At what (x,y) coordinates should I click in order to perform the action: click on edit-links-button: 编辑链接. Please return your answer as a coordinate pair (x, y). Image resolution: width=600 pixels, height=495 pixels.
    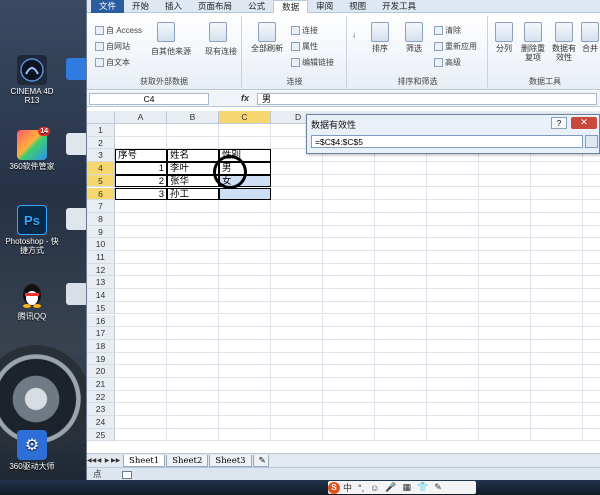
    Looking at the image, I should click on (312, 62).